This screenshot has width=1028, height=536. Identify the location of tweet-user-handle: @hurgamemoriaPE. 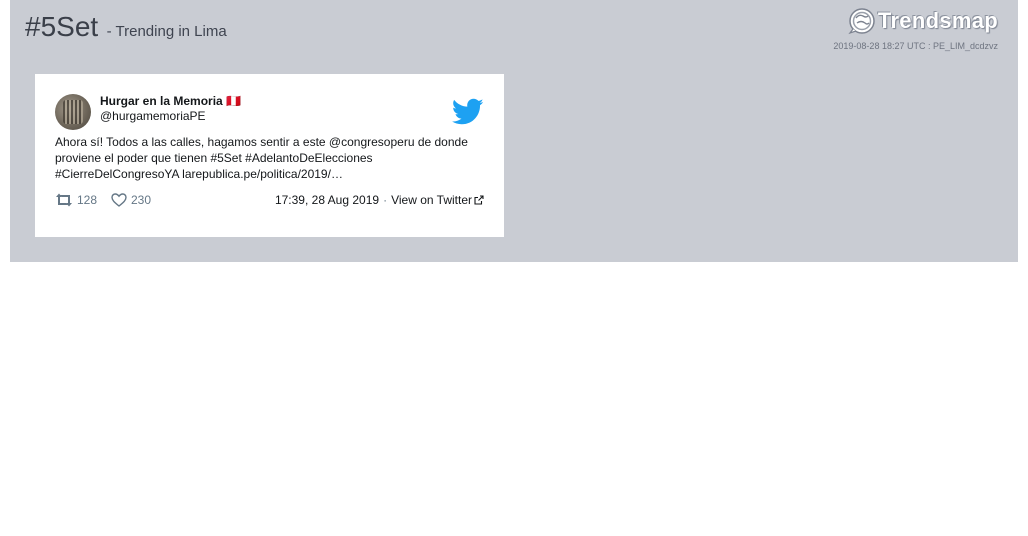
(153, 116).